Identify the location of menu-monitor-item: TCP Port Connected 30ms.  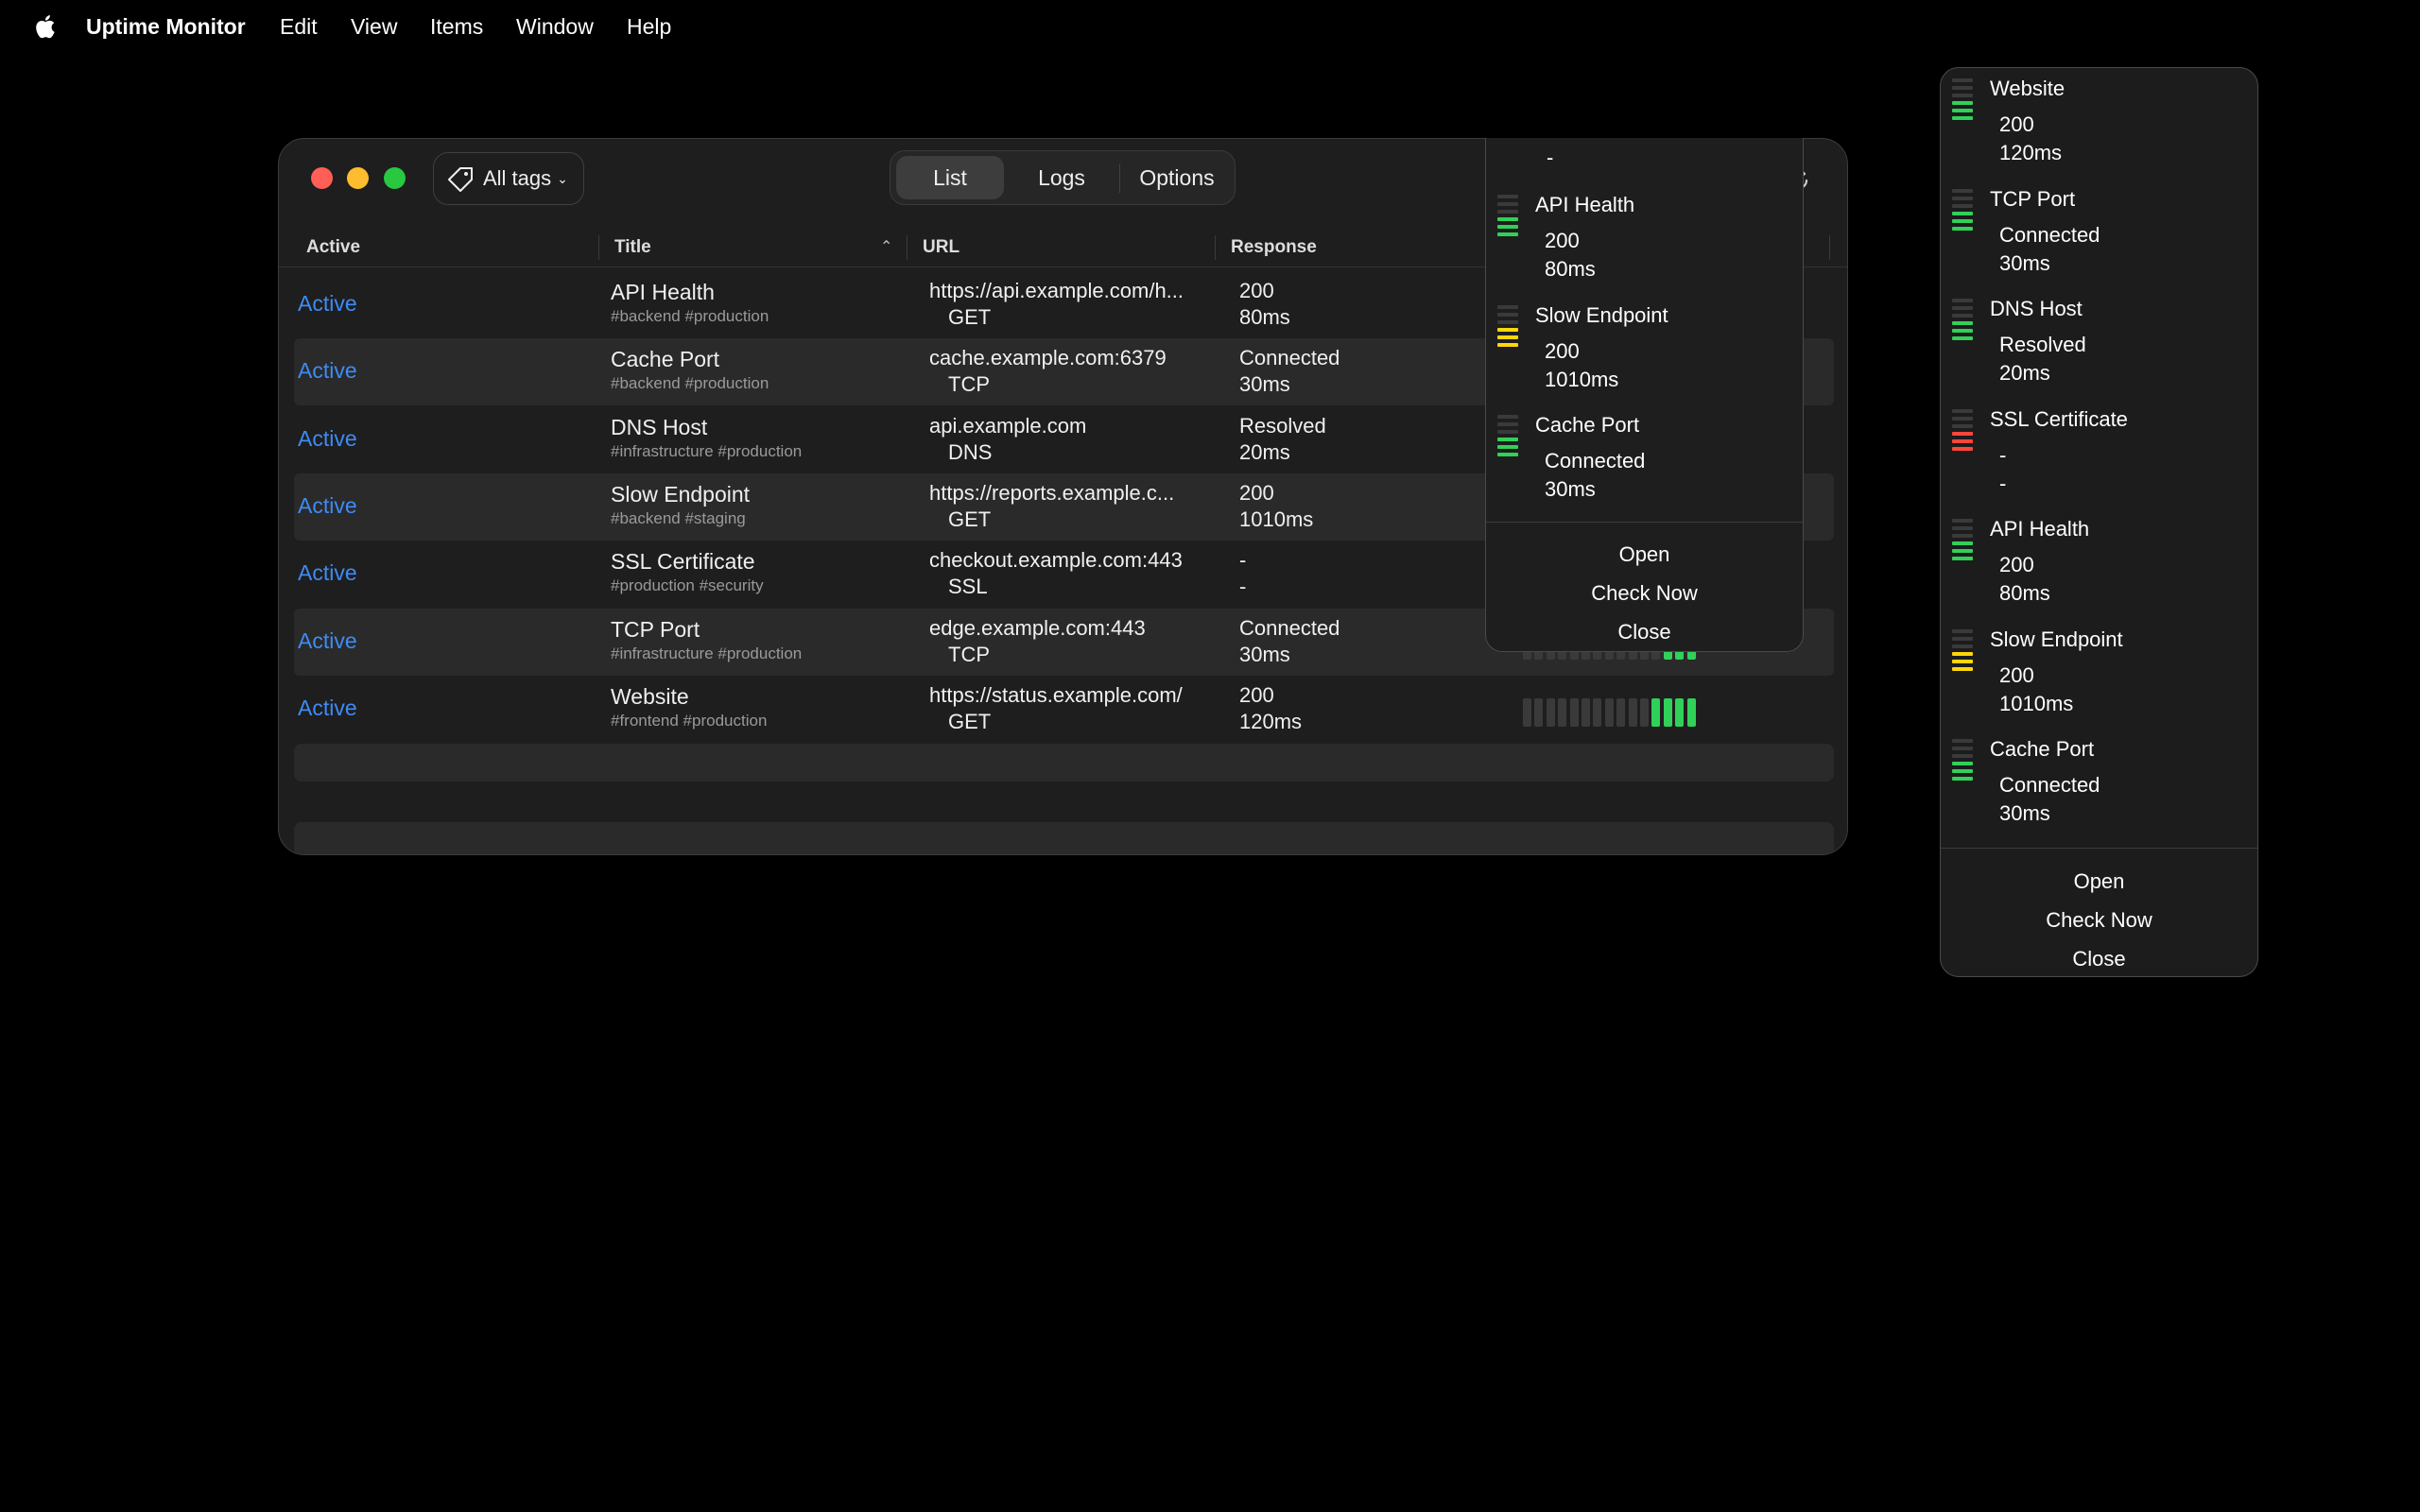
(2099, 232).